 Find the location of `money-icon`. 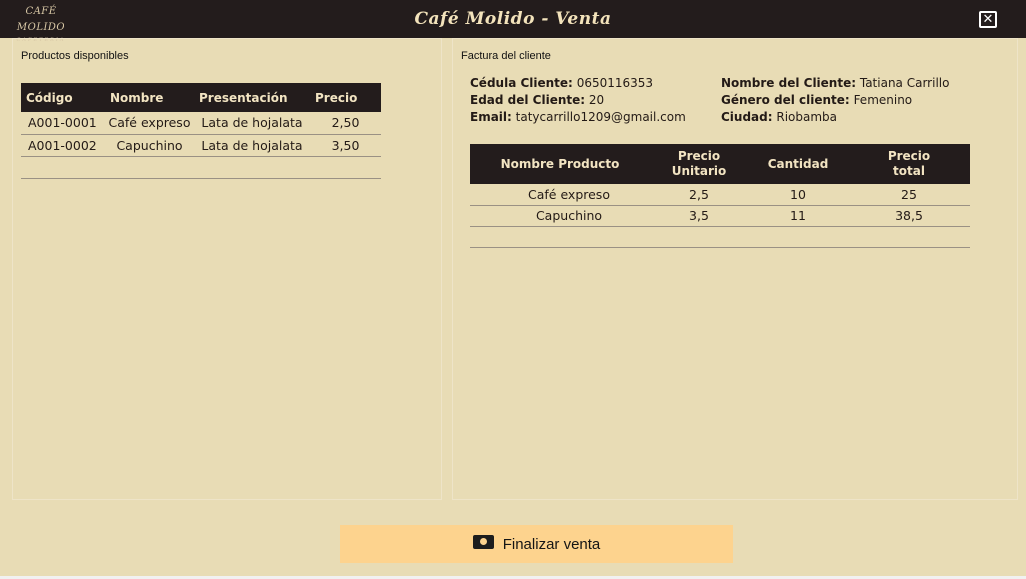

money-icon is located at coordinates (483, 542).